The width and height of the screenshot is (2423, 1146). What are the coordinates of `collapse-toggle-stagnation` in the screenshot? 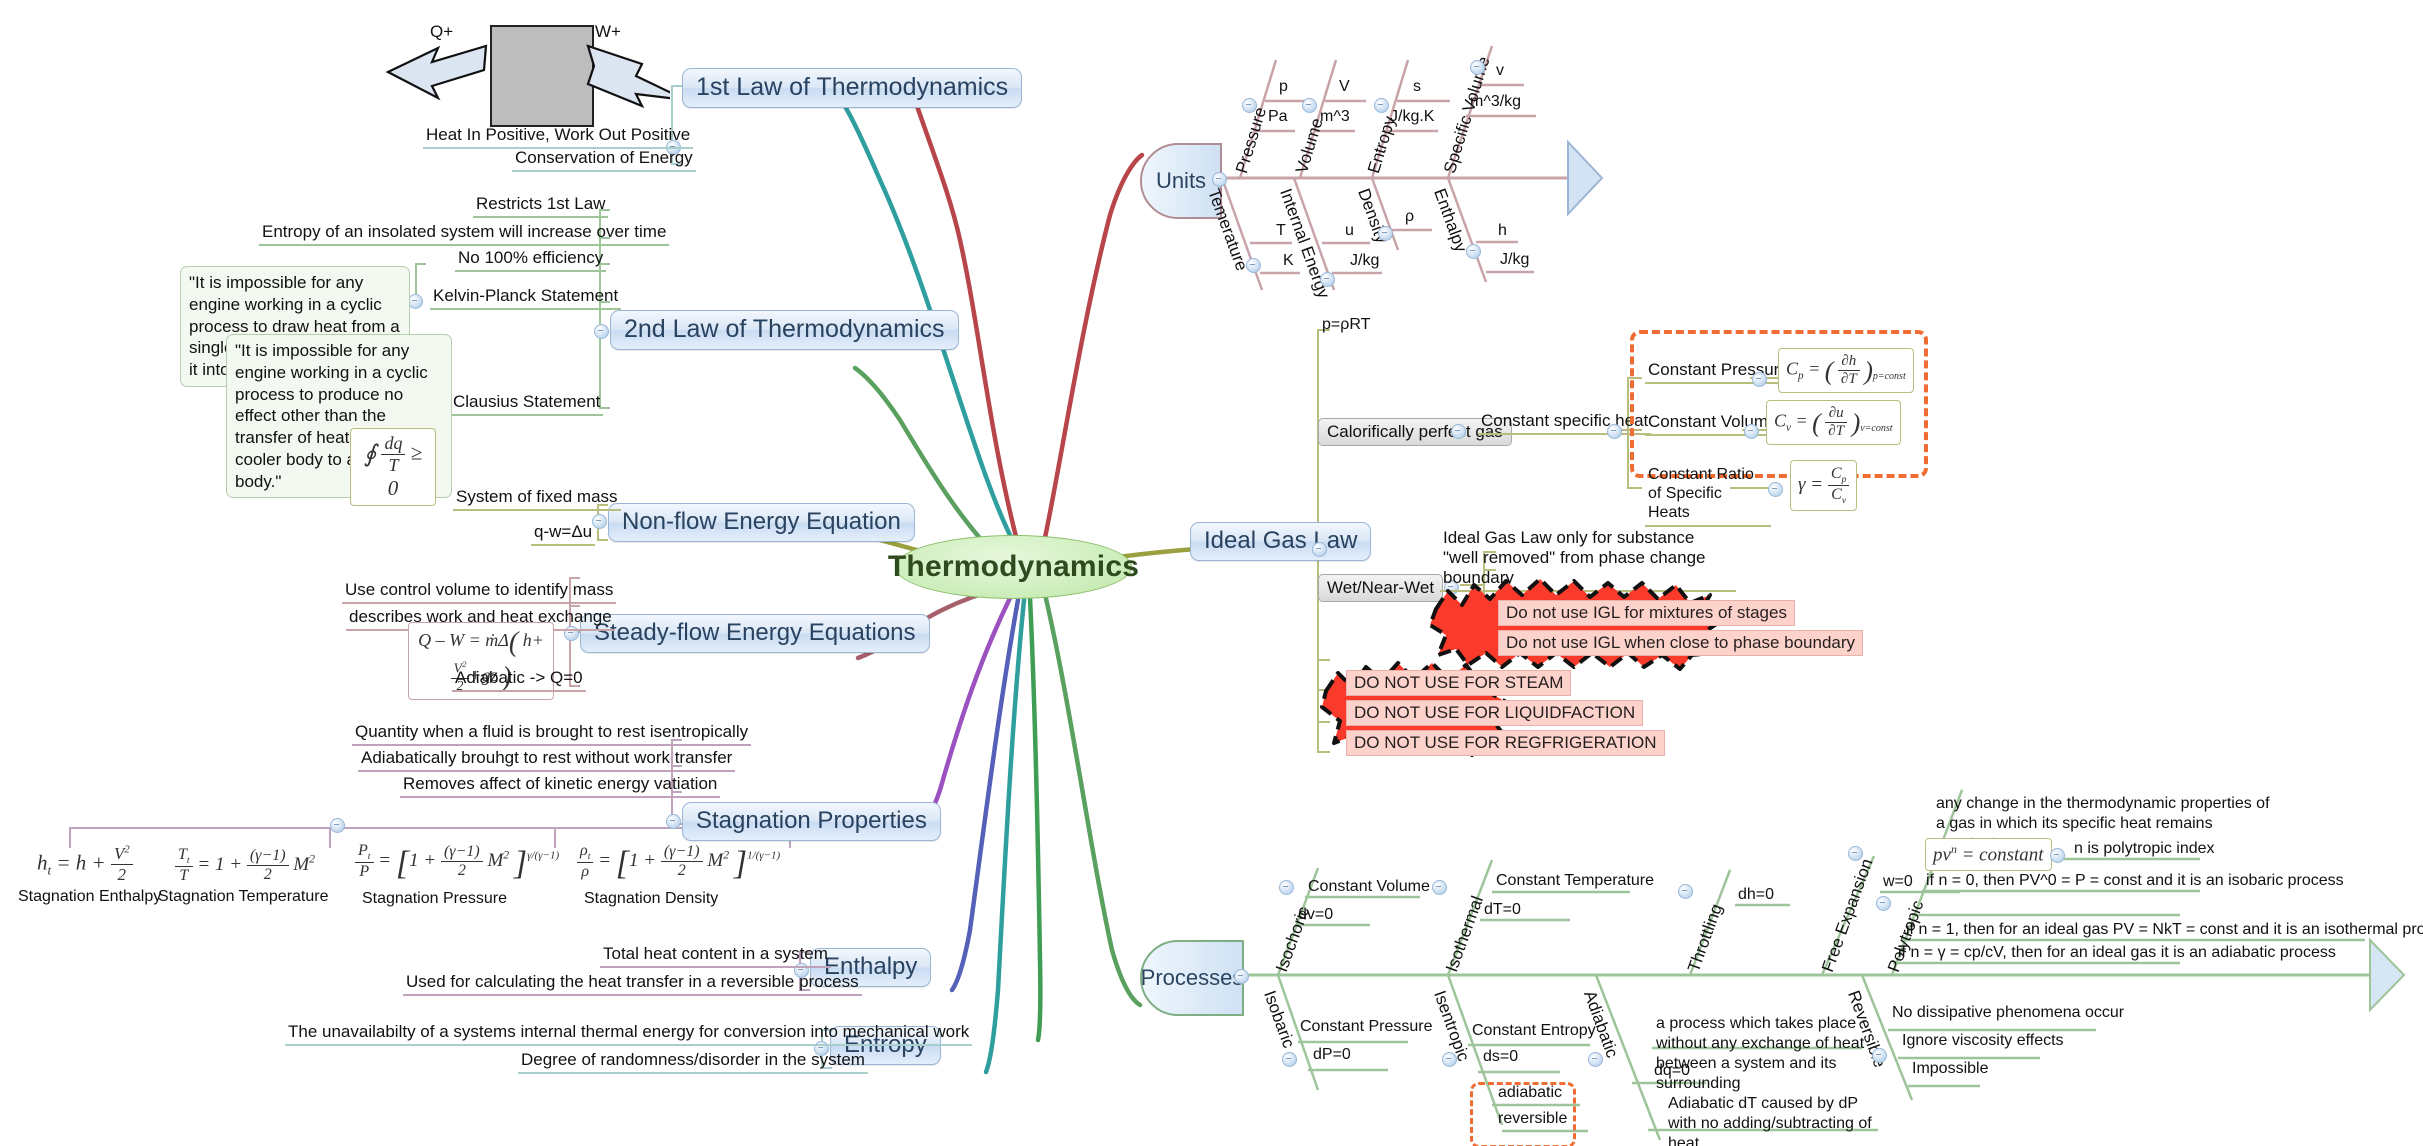 It's located at (673, 821).